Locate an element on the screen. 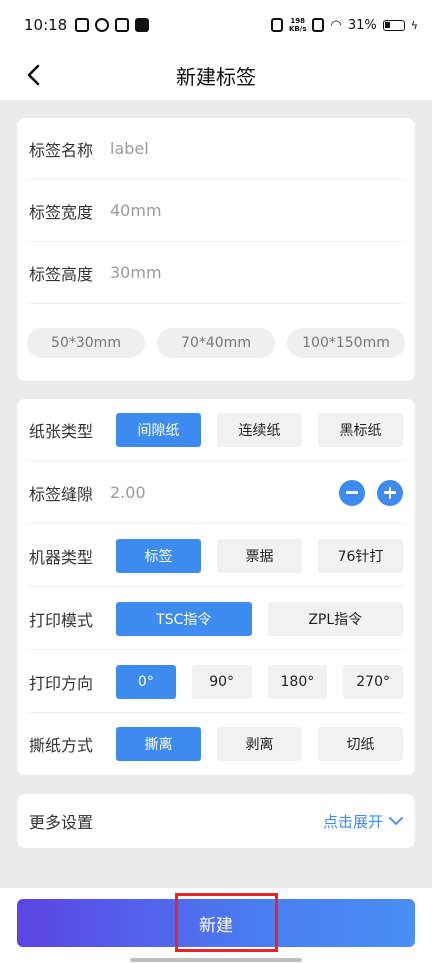 This screenshot has height=964, width=432. expand-link: 点击展开 is located at coordinates (363, 821).